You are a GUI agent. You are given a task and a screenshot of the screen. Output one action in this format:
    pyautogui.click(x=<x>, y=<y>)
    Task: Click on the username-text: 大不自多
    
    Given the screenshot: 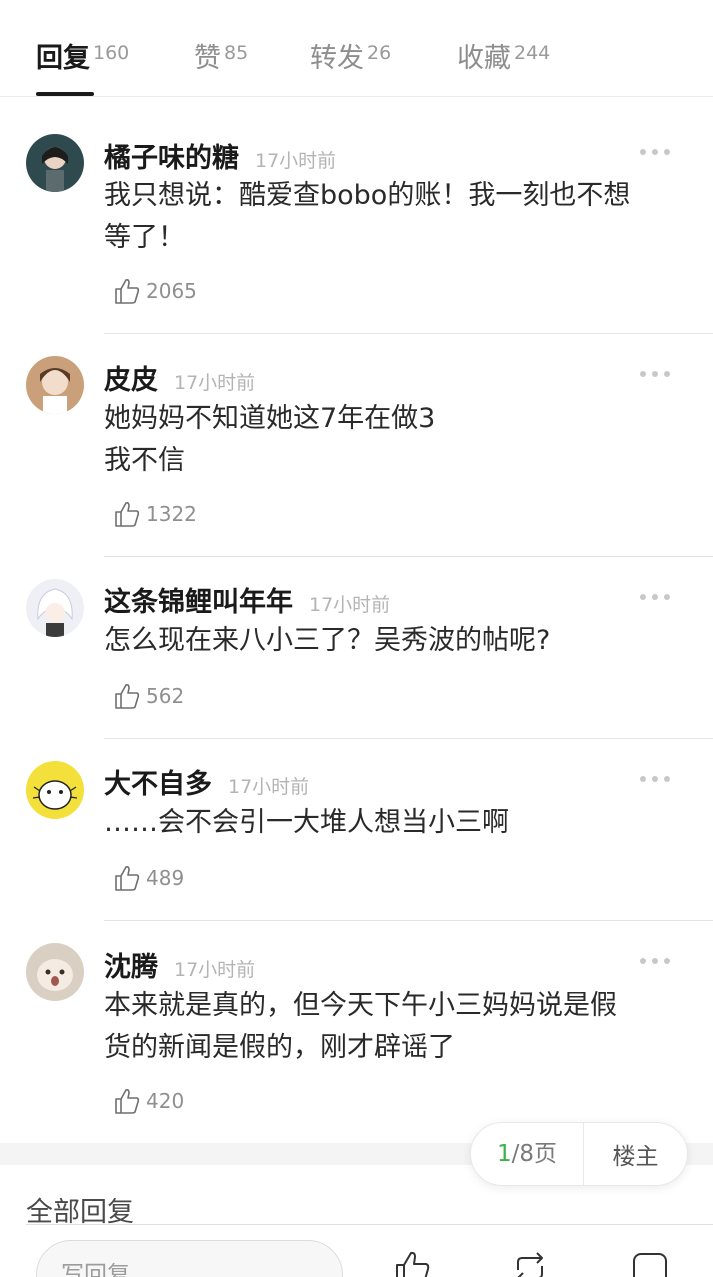 What is the action you would take?
    pyautogui.click(x=158, y=784)
    